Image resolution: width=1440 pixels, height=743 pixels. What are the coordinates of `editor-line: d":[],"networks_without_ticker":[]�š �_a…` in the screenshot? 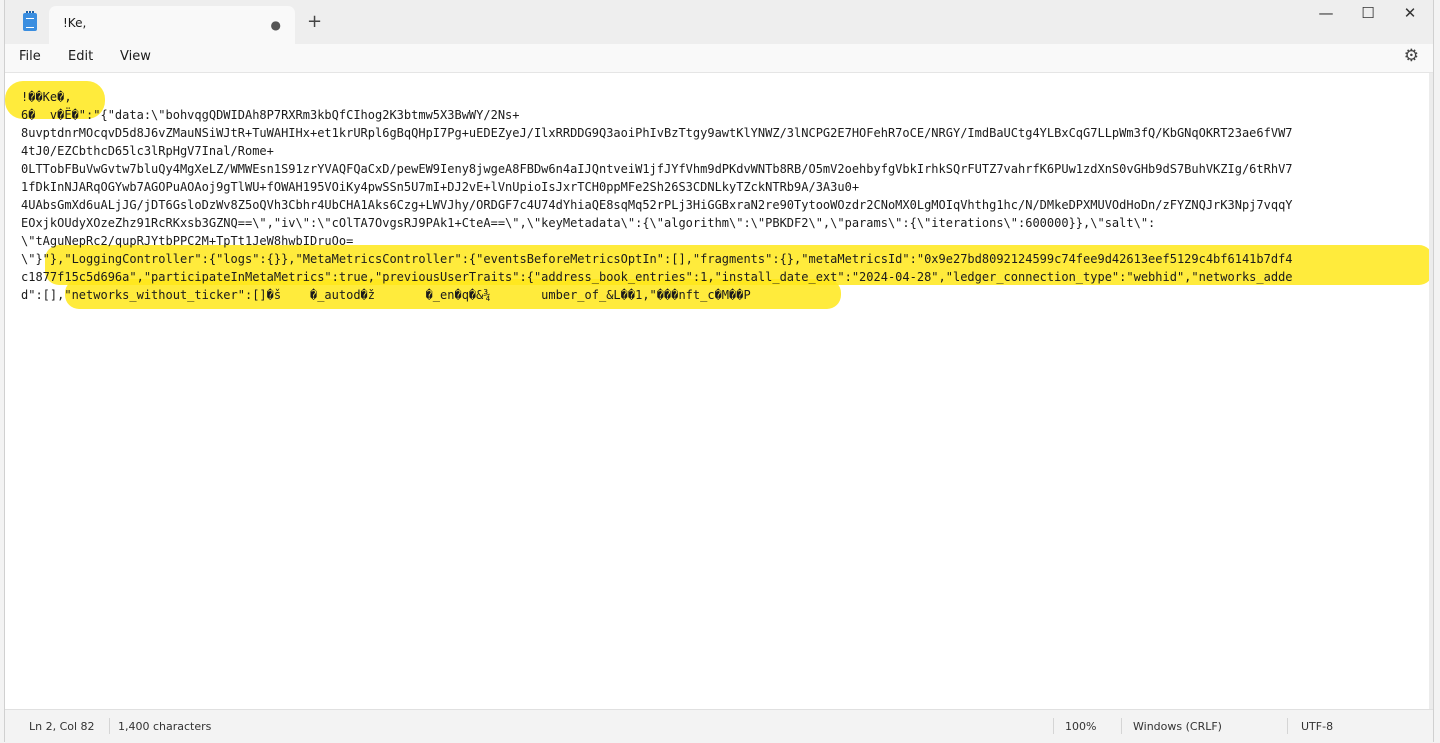 It's located at (386, 295).